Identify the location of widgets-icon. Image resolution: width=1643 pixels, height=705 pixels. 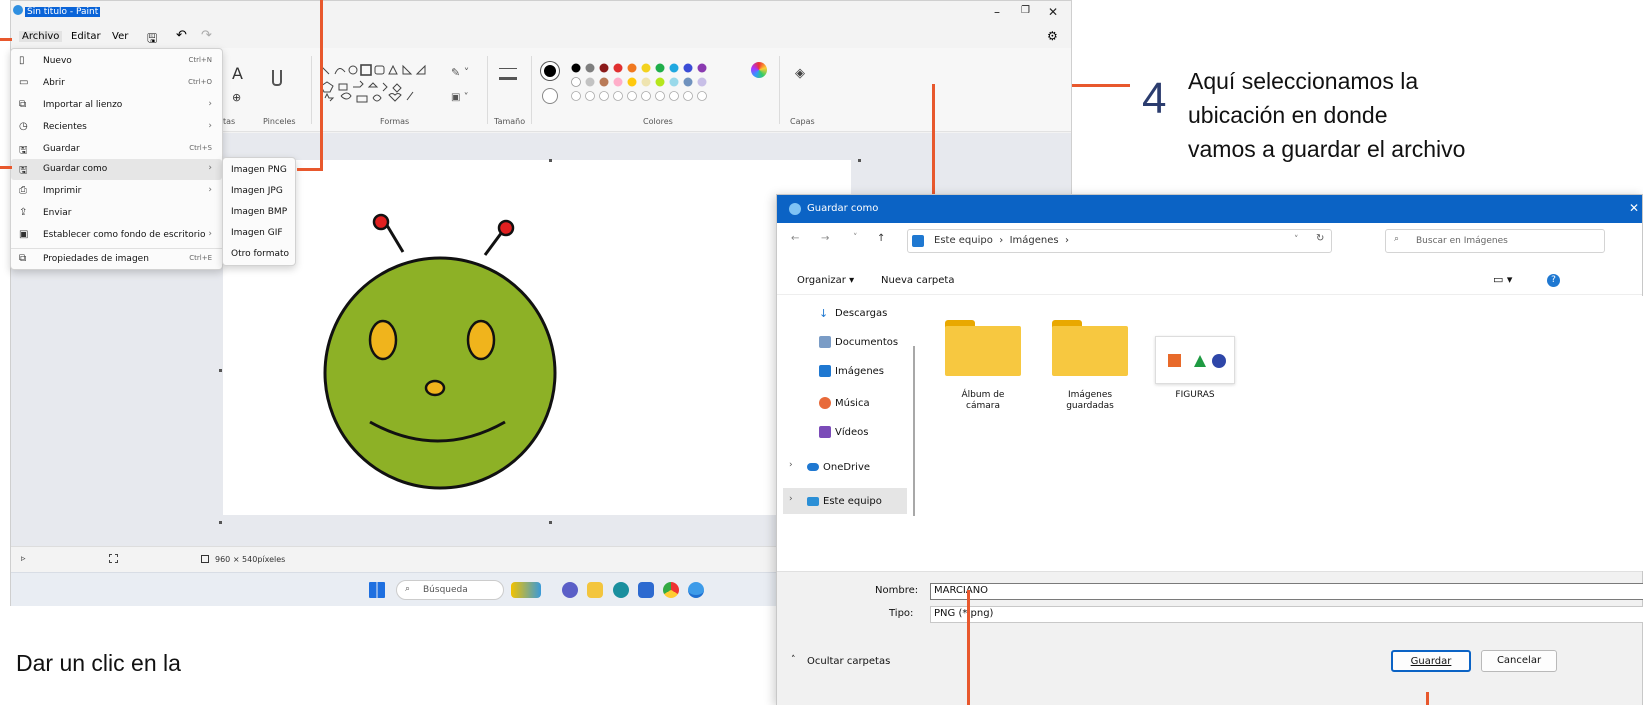
(526, 590).